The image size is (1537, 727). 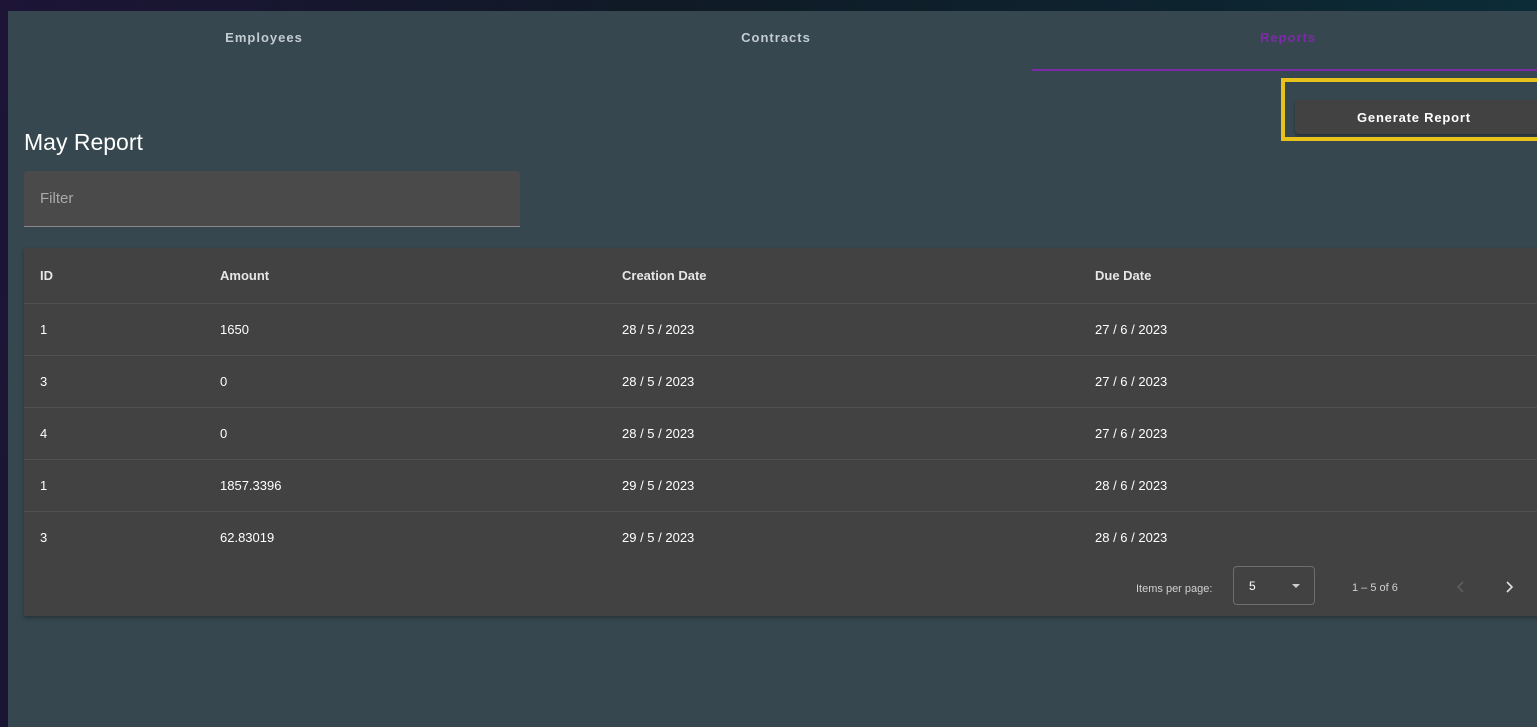 I want to click on tab-employees: Employees, so click(x=264, y=41).